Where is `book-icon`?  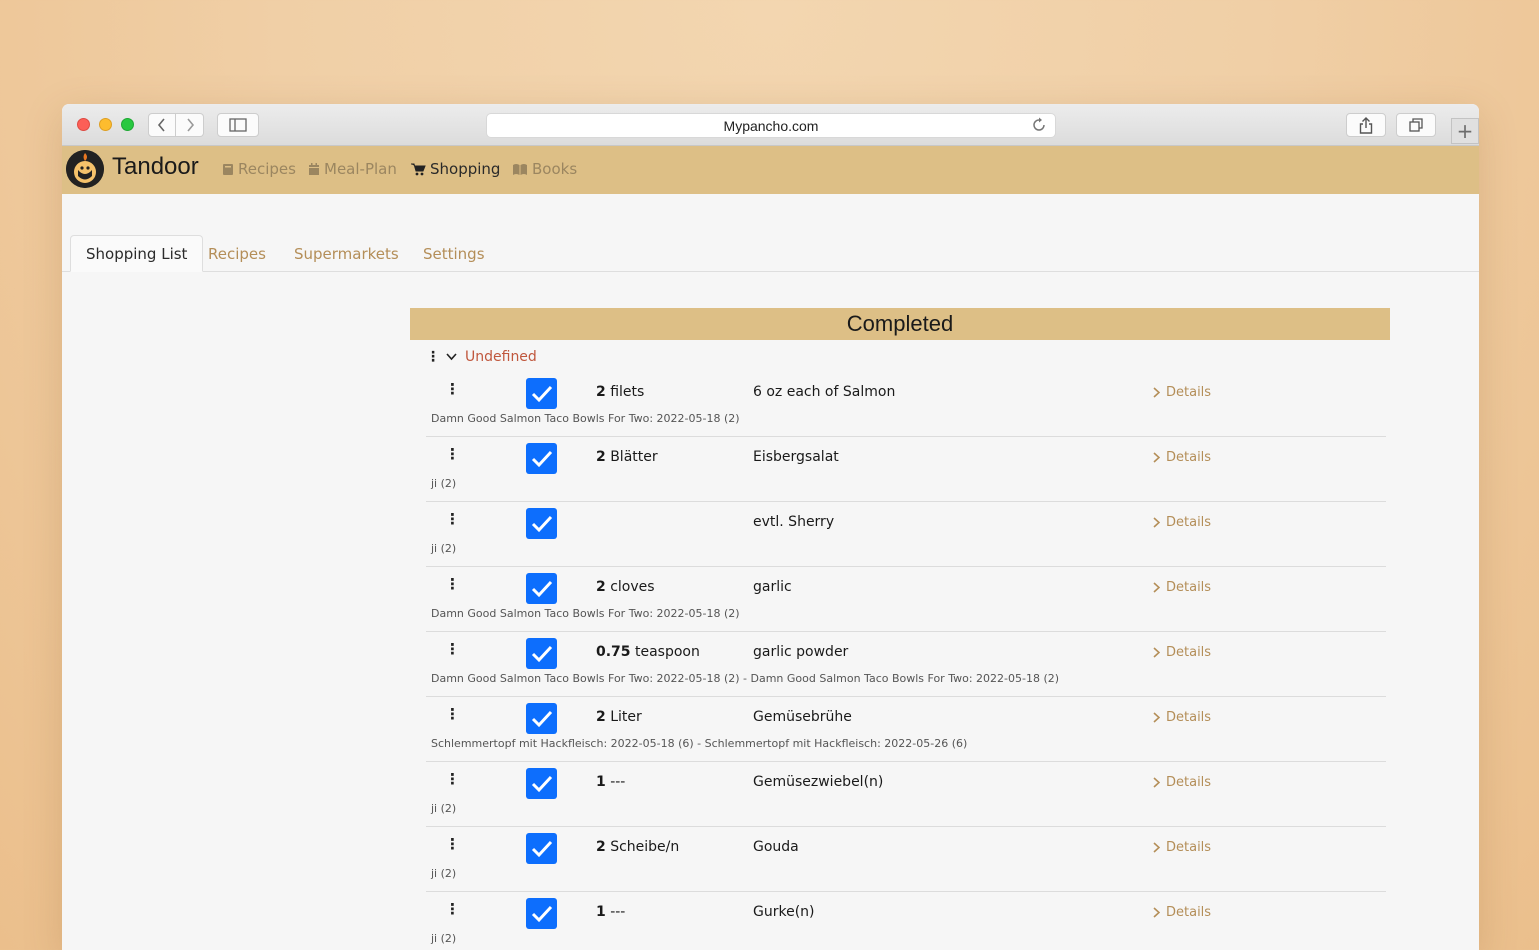
book-icon is located at coordinates (228, 169).